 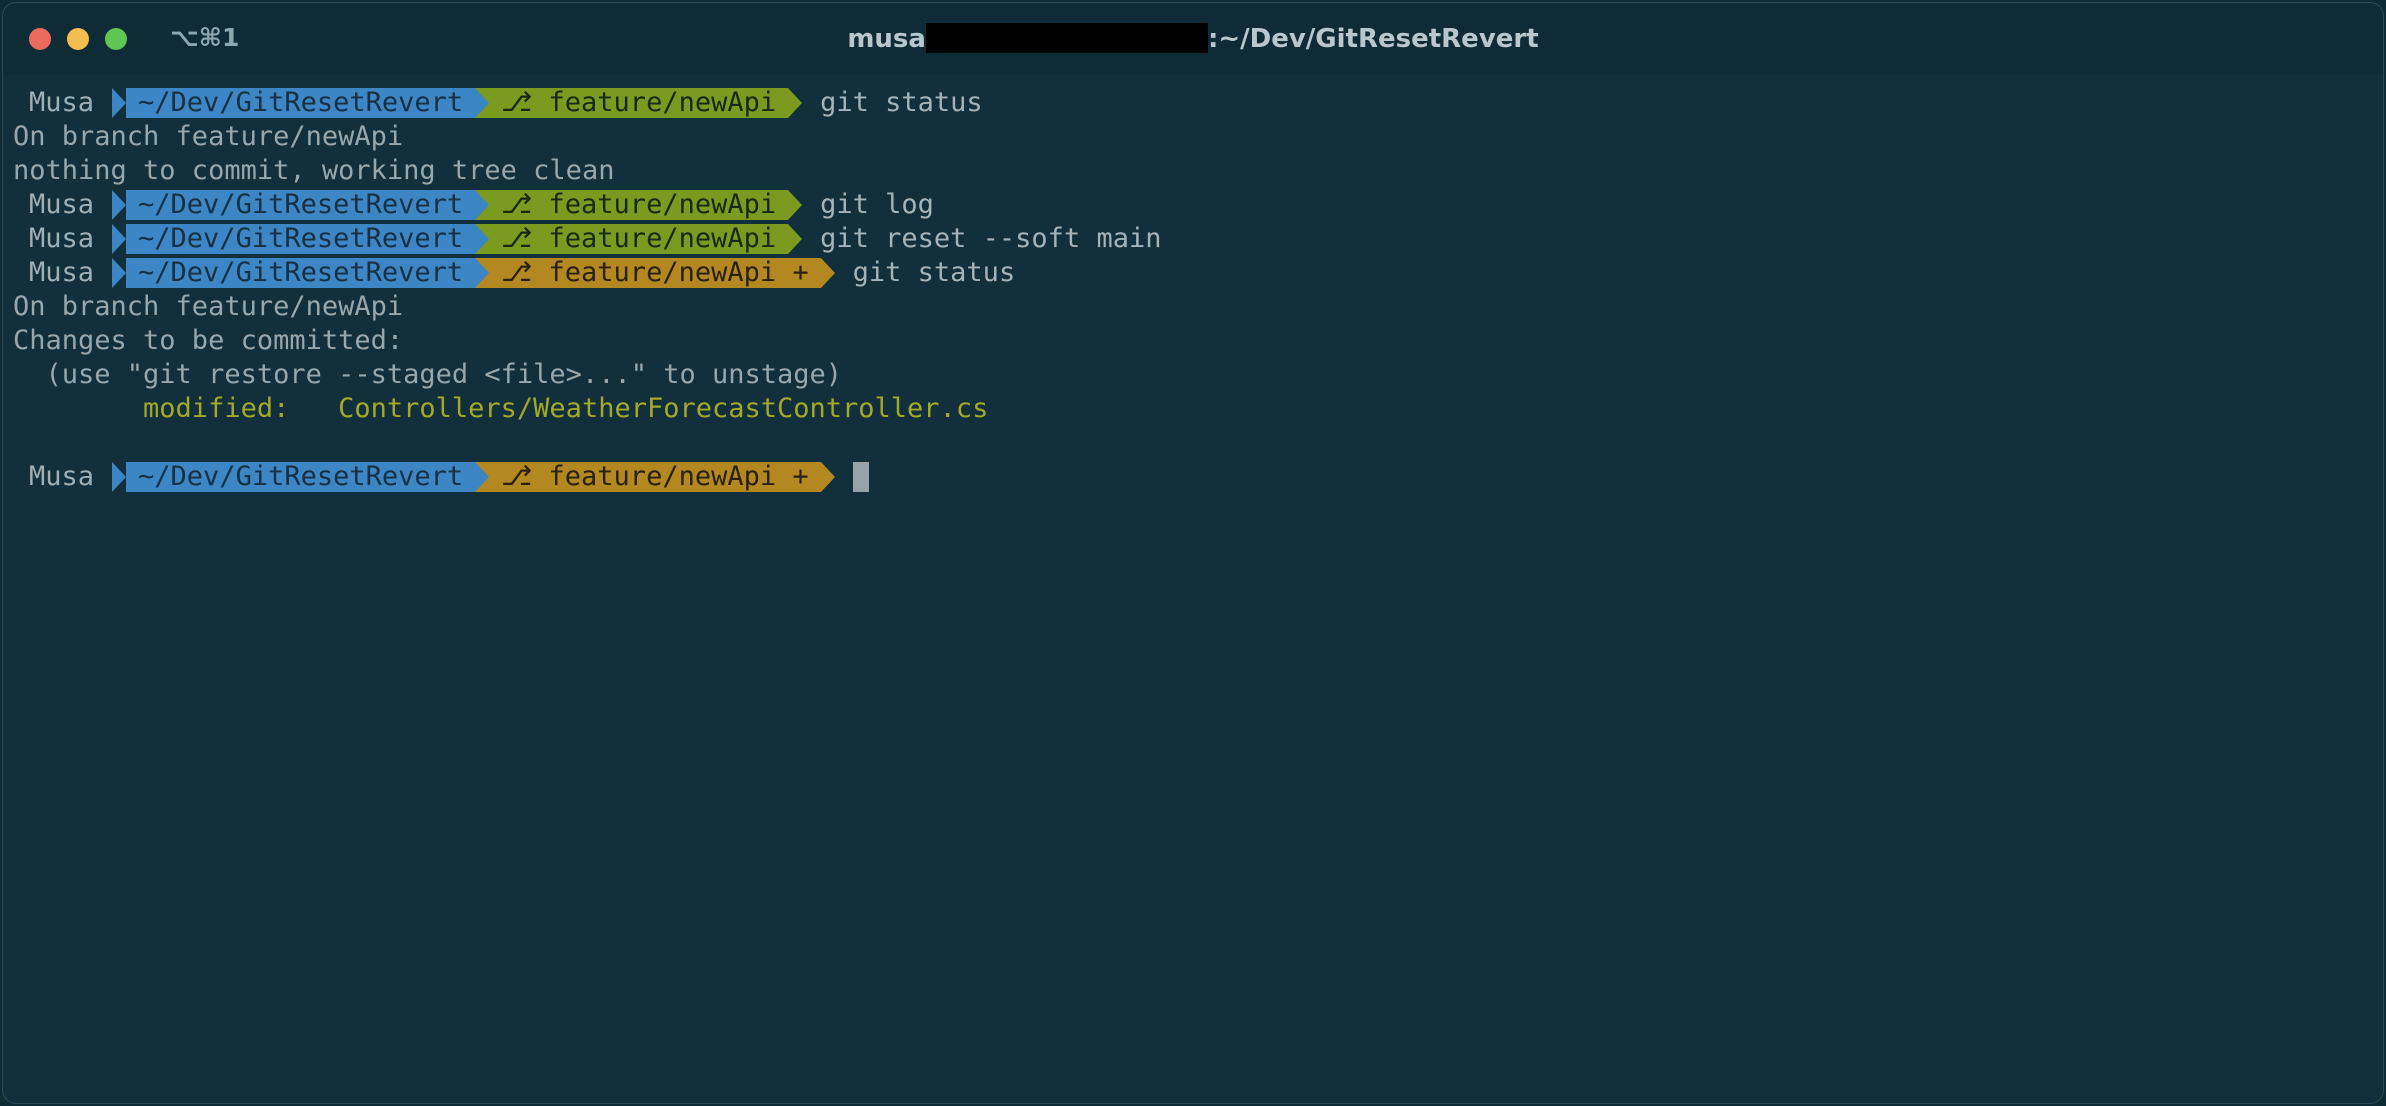 I want to click on title-user: musa, so click(x=886, y=39).